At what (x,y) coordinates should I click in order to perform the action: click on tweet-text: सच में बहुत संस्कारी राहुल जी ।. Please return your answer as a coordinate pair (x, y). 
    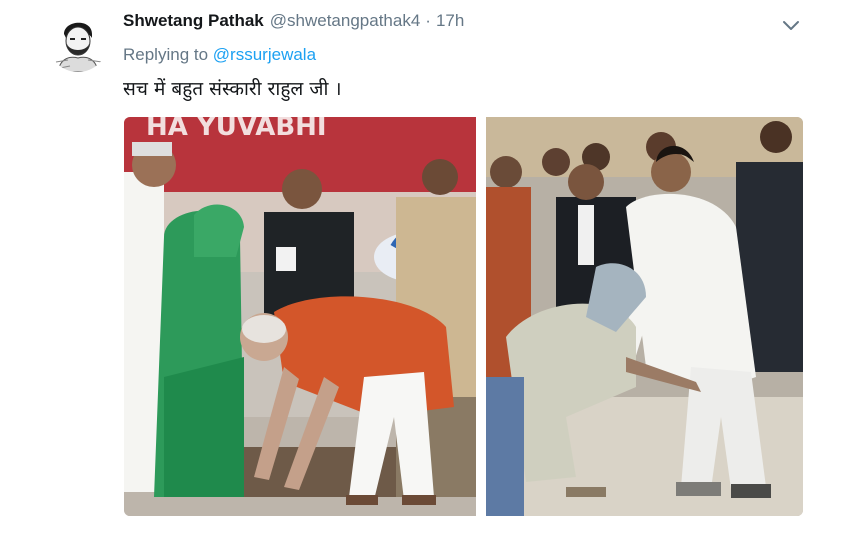
    Looking at the image, I should click on (232, 89).